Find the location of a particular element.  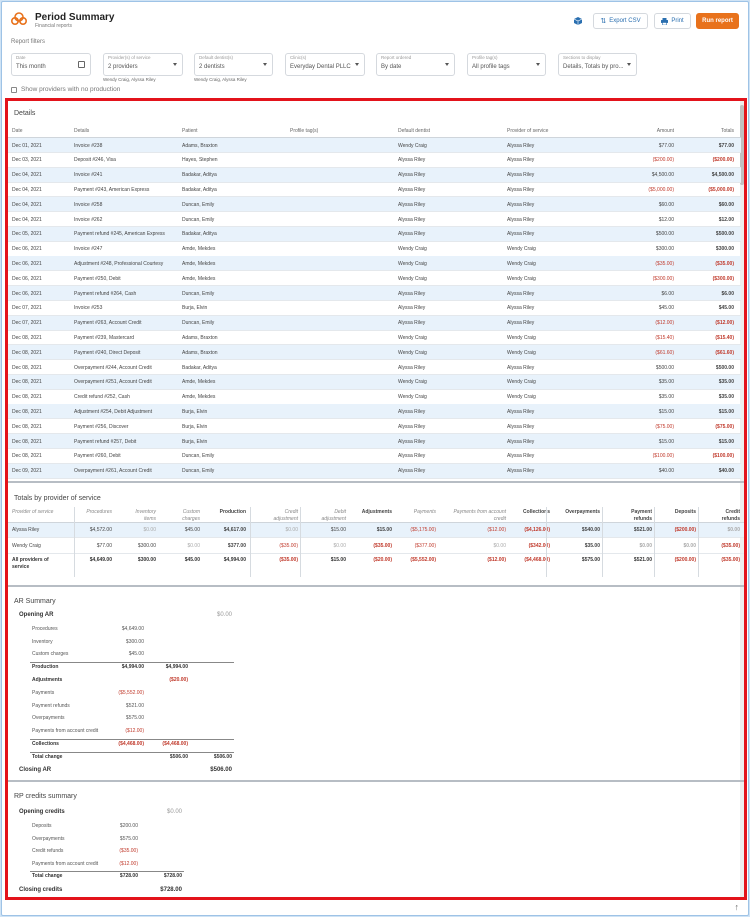

rp-line-label: Payments from account credit is located at coordinates (65, 863).